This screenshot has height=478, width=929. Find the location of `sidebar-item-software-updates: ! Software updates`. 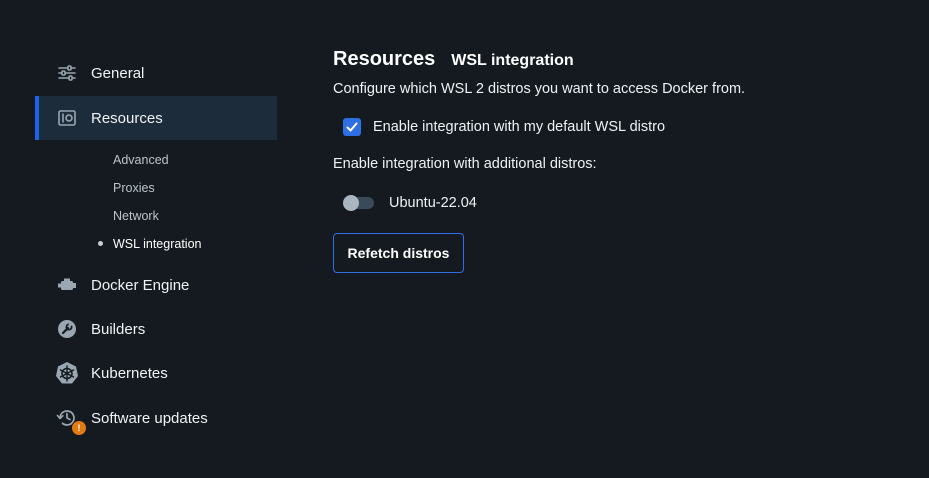

sidebar-item-software-updates: ! Software updates is located at coordinates (156, 418).